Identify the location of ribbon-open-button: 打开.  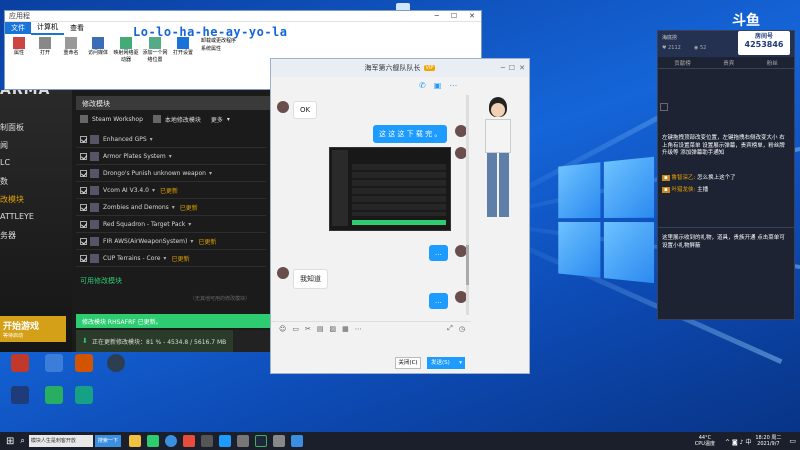
(45, 50).